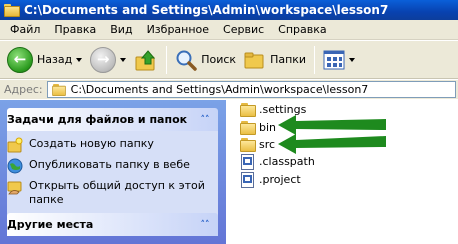 The height and width of the screenshot is (244, 458). What do you see at coordinates (112, 224) in the screenshot?
I see `other-places-header: Другие места ˄˄` at bounding box center [112, 224].